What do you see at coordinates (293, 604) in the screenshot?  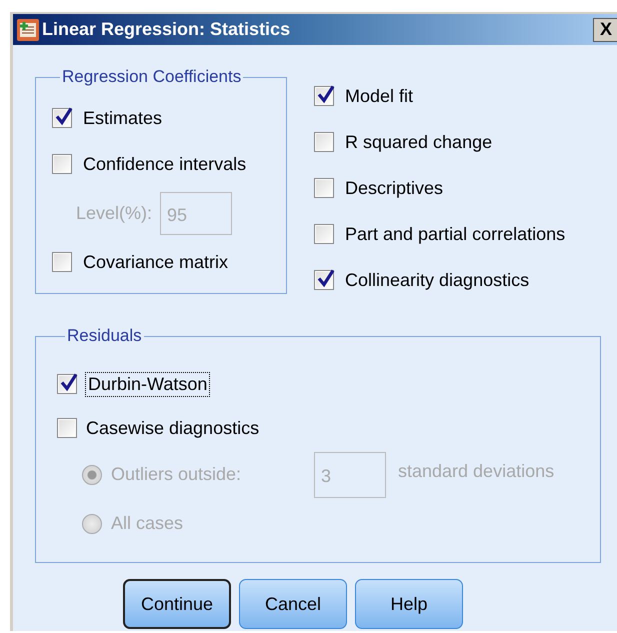 I see `dialog-button: Cancel` at bounding box center [293, 604].